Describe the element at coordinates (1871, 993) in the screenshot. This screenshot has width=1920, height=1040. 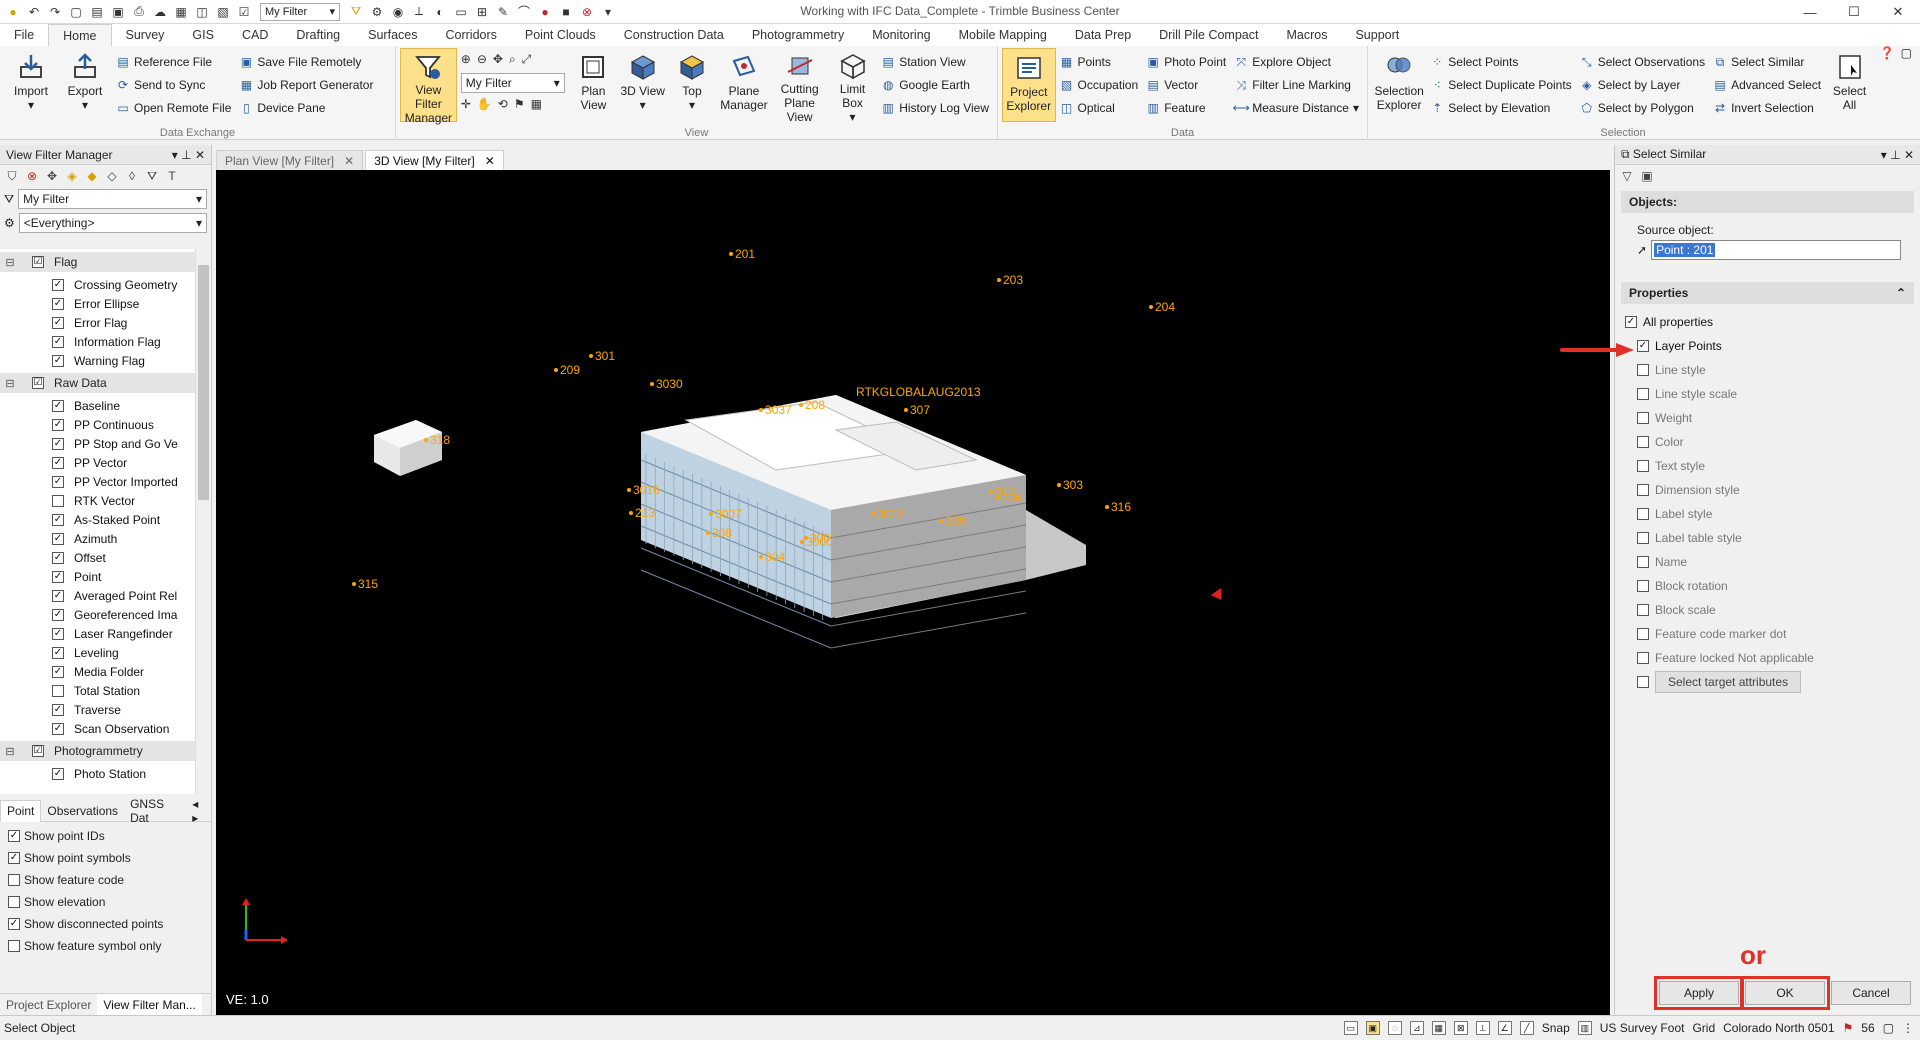
I see `cancel-button: Cancel` at that location.